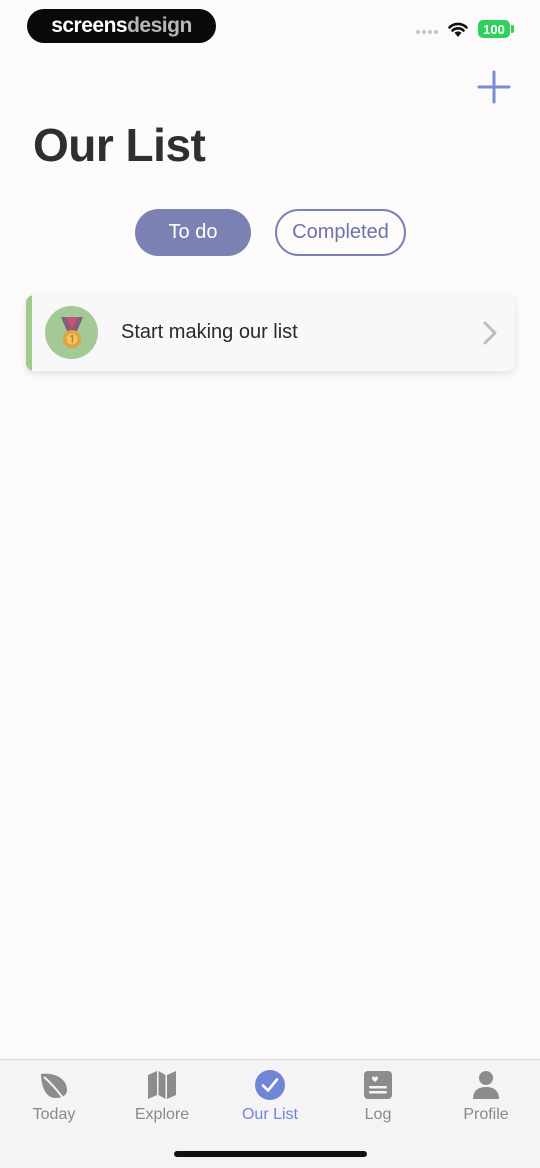 The height and width of the screenshot is (1168, 540). Describe the element at coordinates (269, 1114) in the screenshot. I see `nav-label-our-list: Our List` at that location.